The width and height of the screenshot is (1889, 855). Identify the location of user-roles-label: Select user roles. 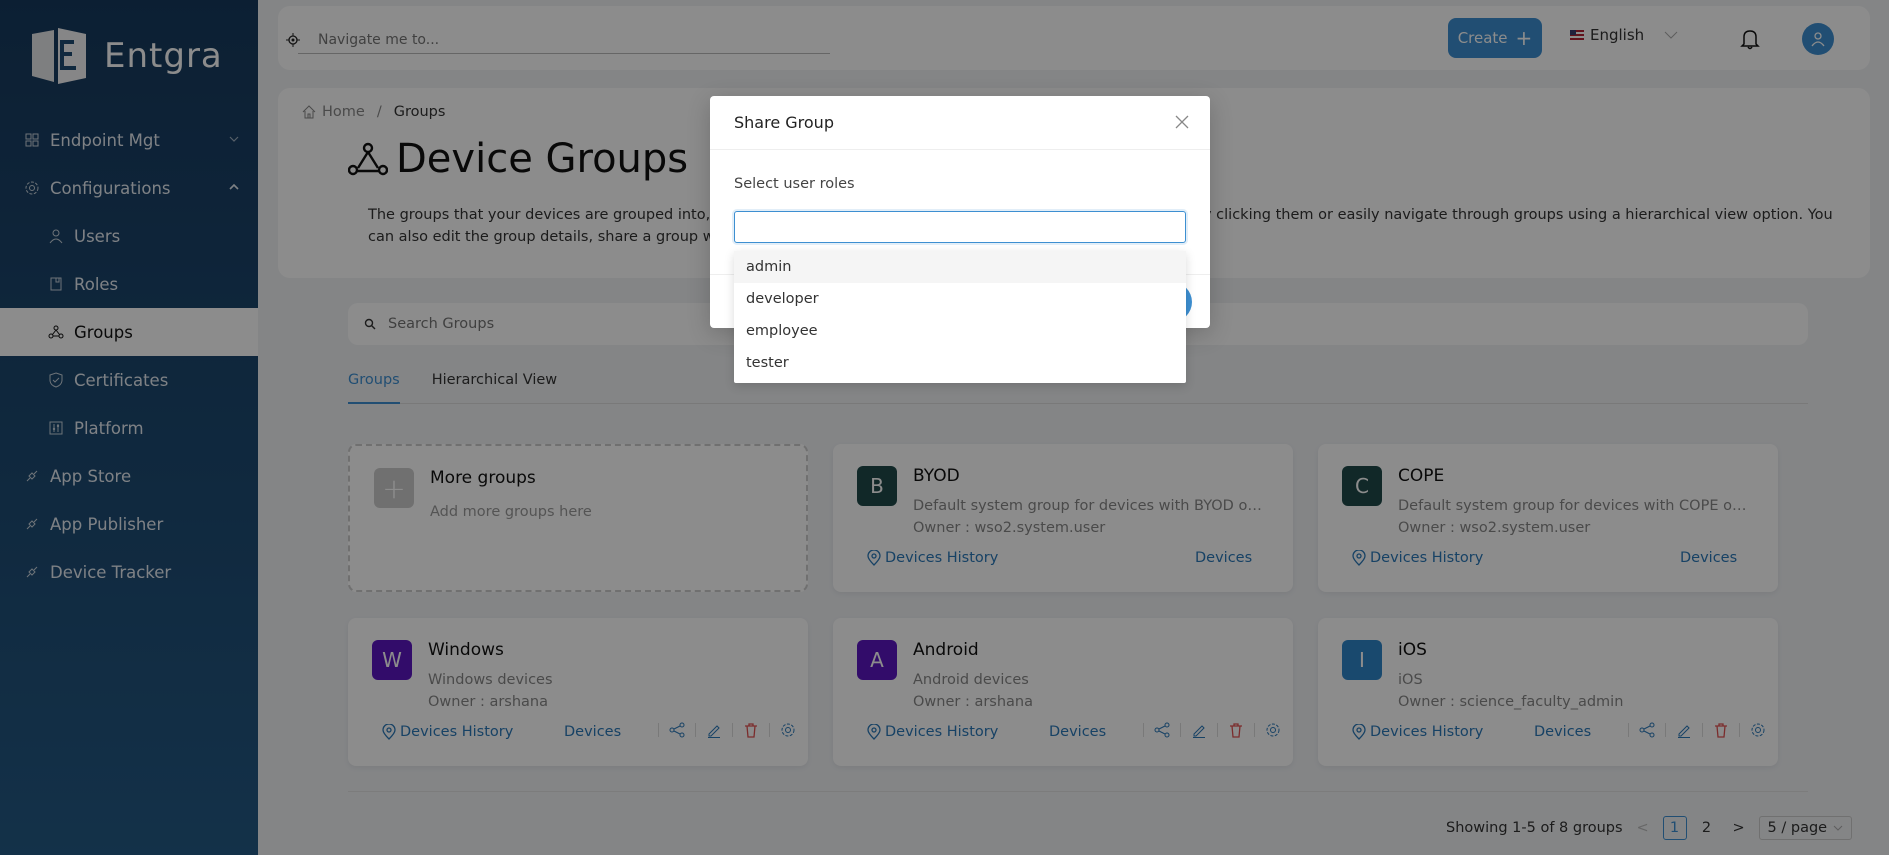
(794, 184).